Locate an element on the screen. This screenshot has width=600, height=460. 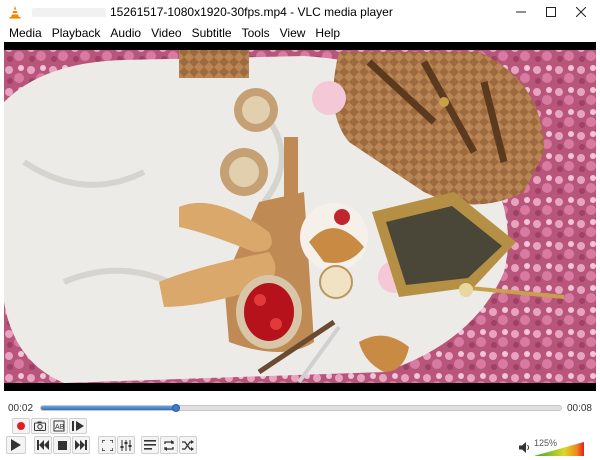
minimize-button is located at coordinates (521, 12).